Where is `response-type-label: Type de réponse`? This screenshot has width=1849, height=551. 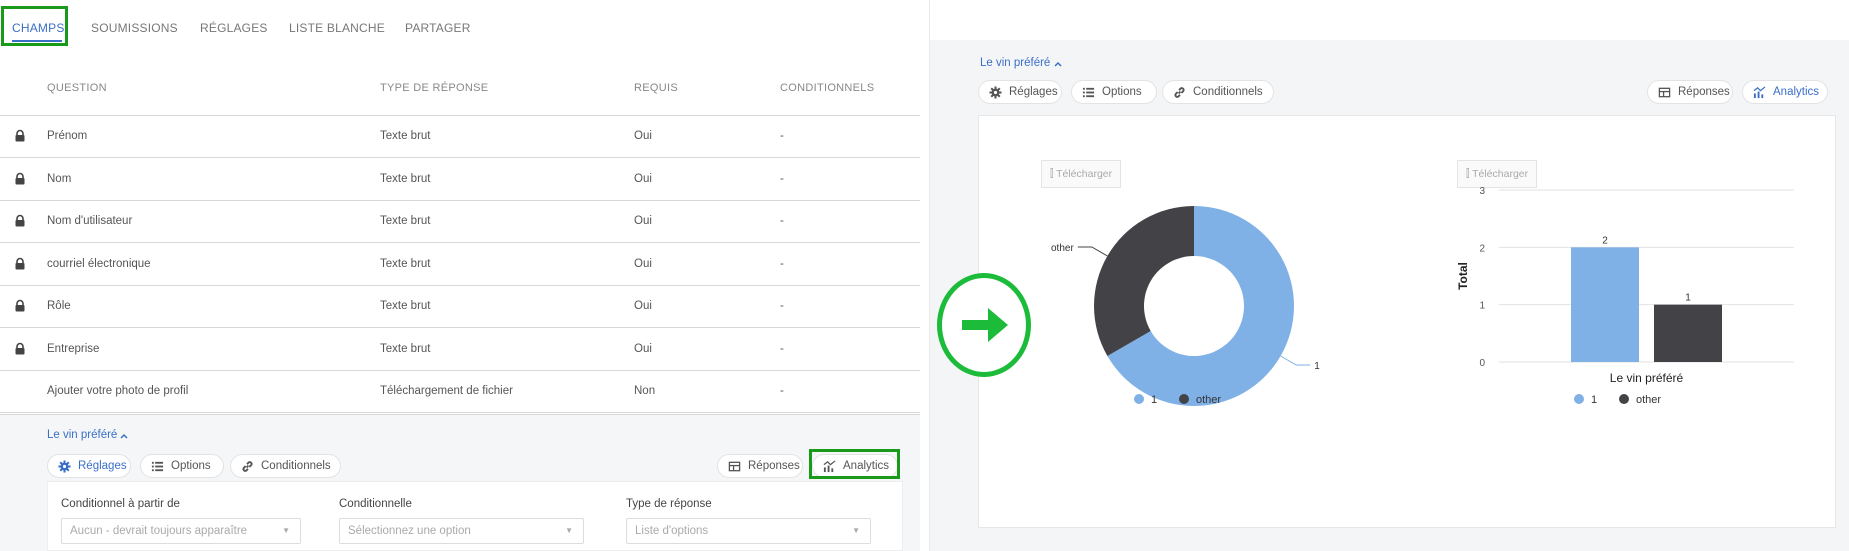
response-type-label: Type de réponse is located at coordinates (669, 504).